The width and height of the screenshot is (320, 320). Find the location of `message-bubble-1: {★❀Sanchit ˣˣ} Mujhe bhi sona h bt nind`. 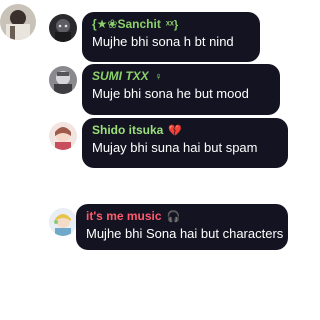

message-bubble-1: {★❀Sanchit ˣˣ} Mujhe bhi sona h bt nind is located at coordinates (171, 37).